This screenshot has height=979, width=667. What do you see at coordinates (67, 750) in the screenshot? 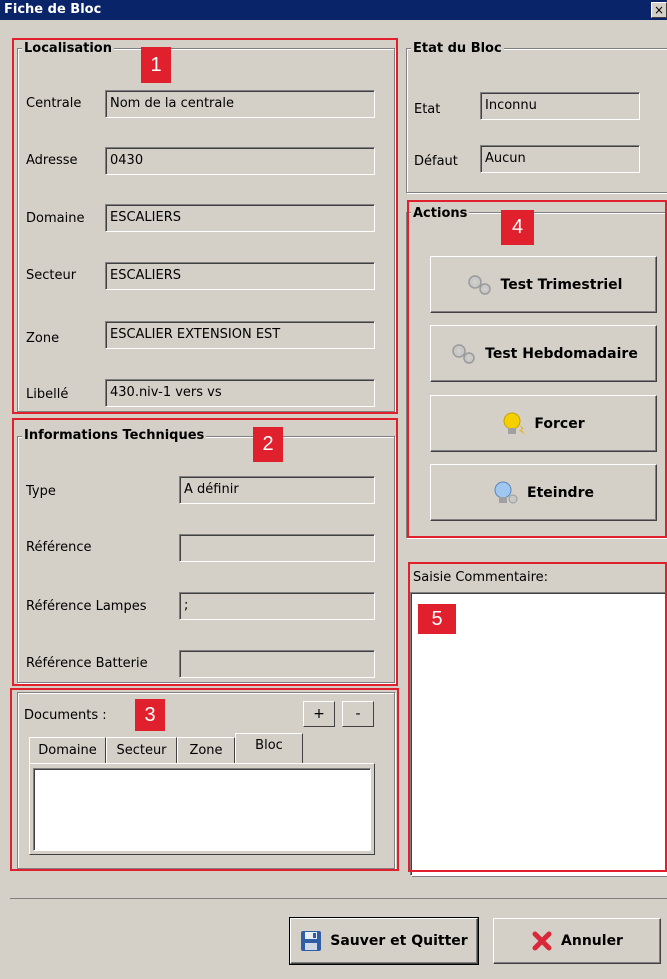
I see `tab-domaine: Domaine` at bounding box center [67, 750].